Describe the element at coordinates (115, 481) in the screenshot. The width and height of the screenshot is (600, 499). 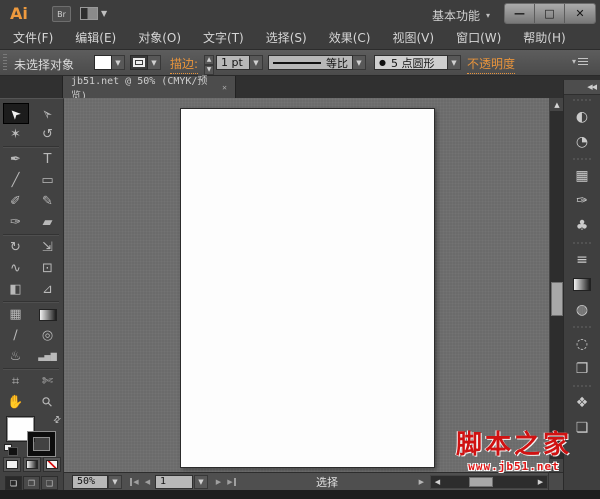
I see `zoom-dropdown-icon: ▼` at that location.